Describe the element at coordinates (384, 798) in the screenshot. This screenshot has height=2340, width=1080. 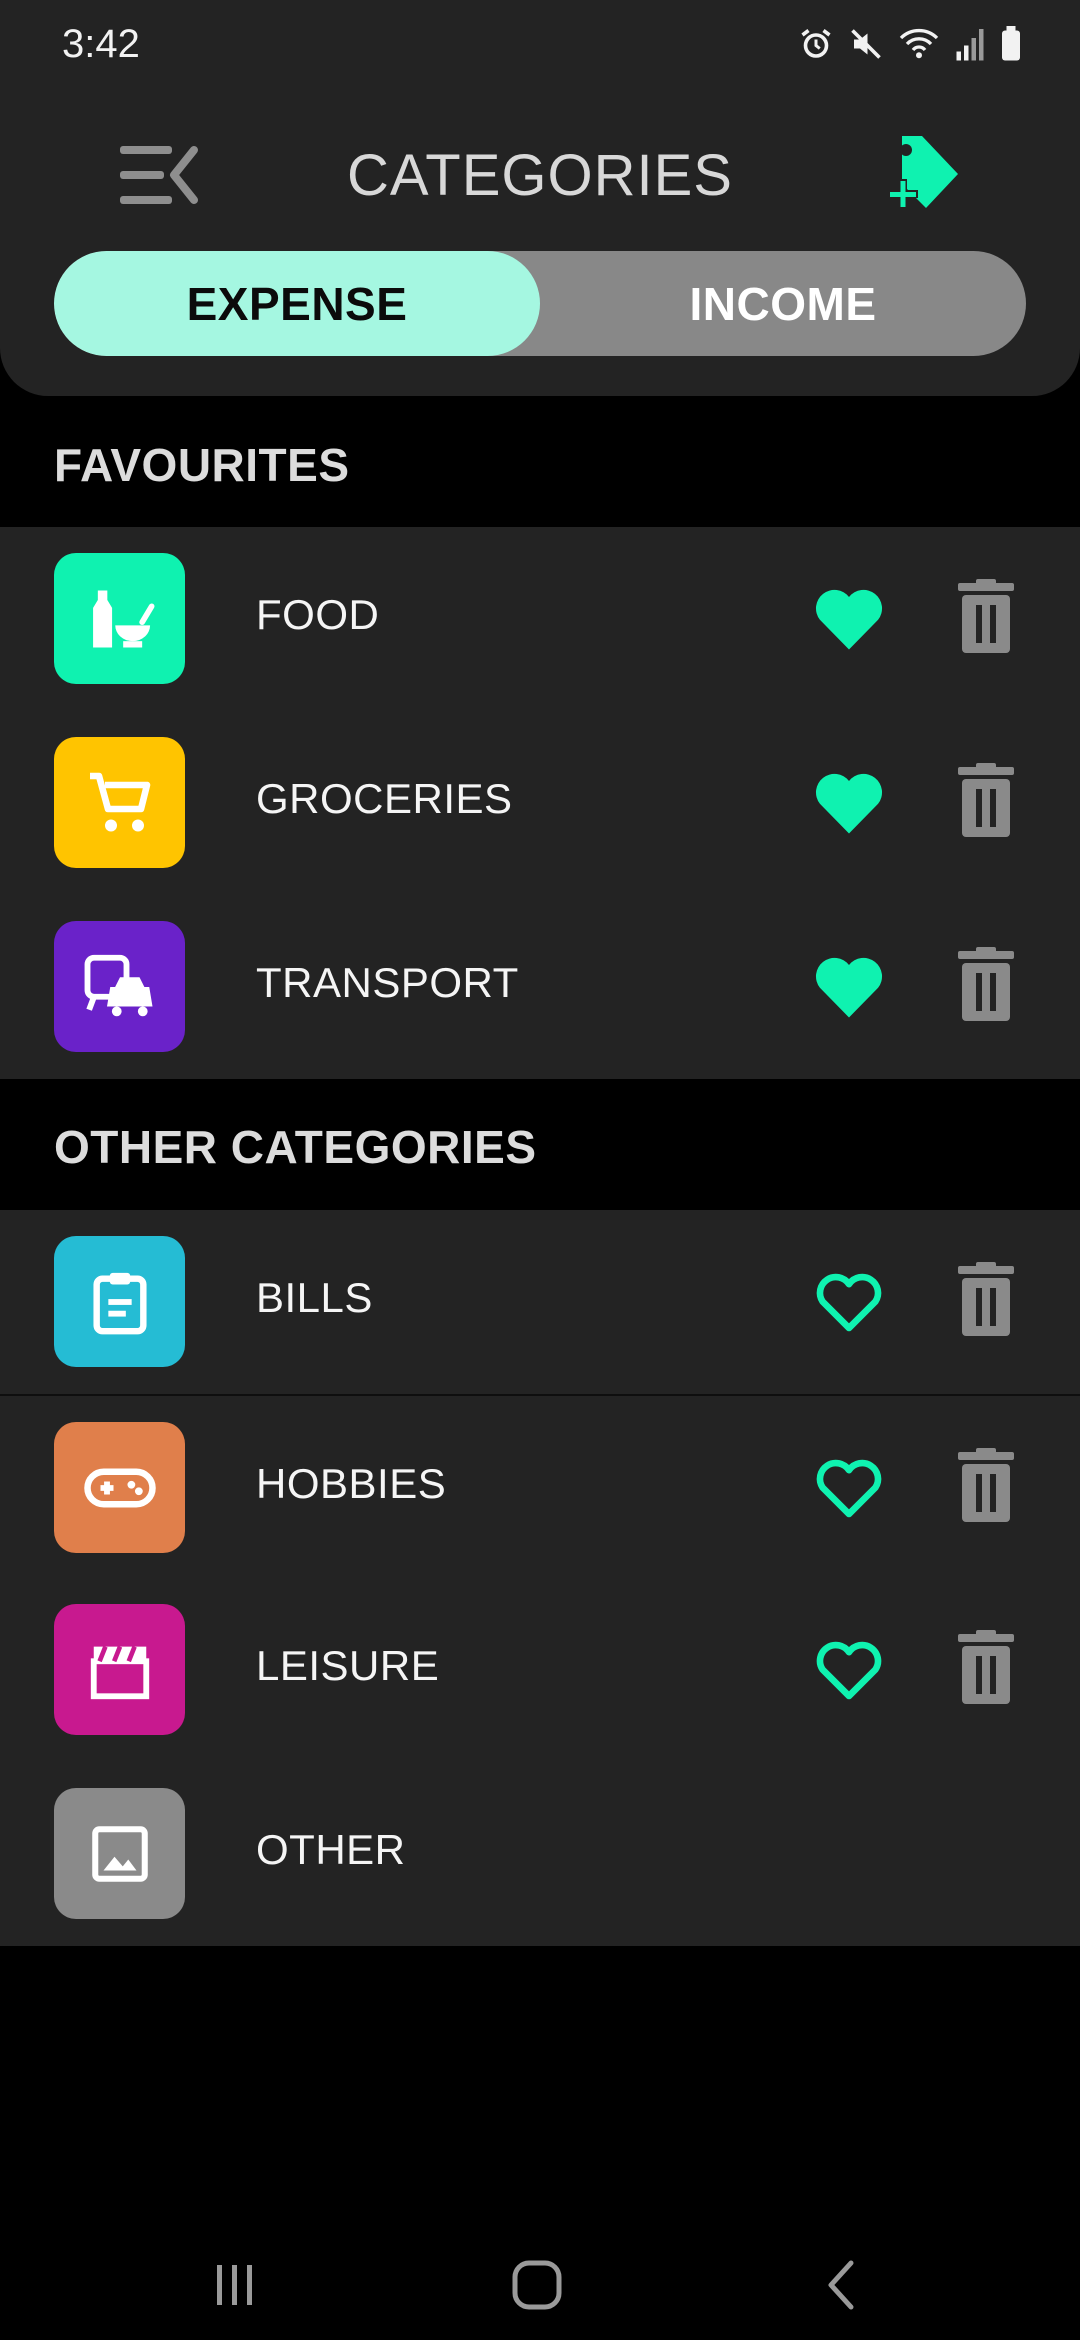
I see `category-label: GROCERIES` at that location.